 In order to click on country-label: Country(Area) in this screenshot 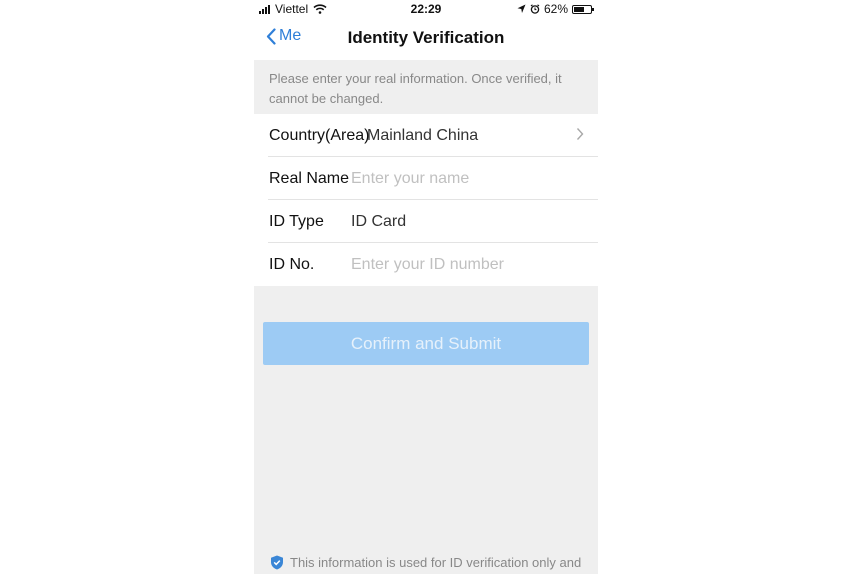, I will do `click(319, 135)`.